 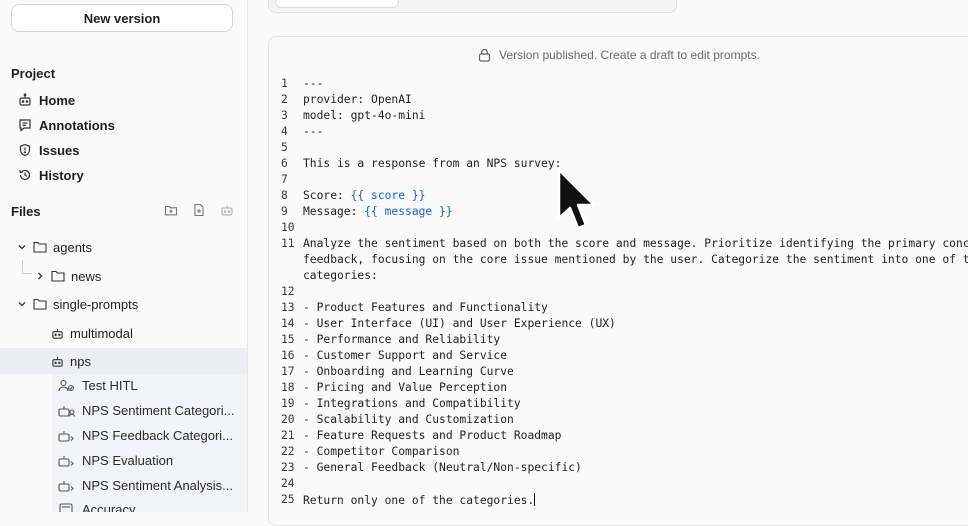 I want to click on line-number: 6, so click(x=284, y=163).